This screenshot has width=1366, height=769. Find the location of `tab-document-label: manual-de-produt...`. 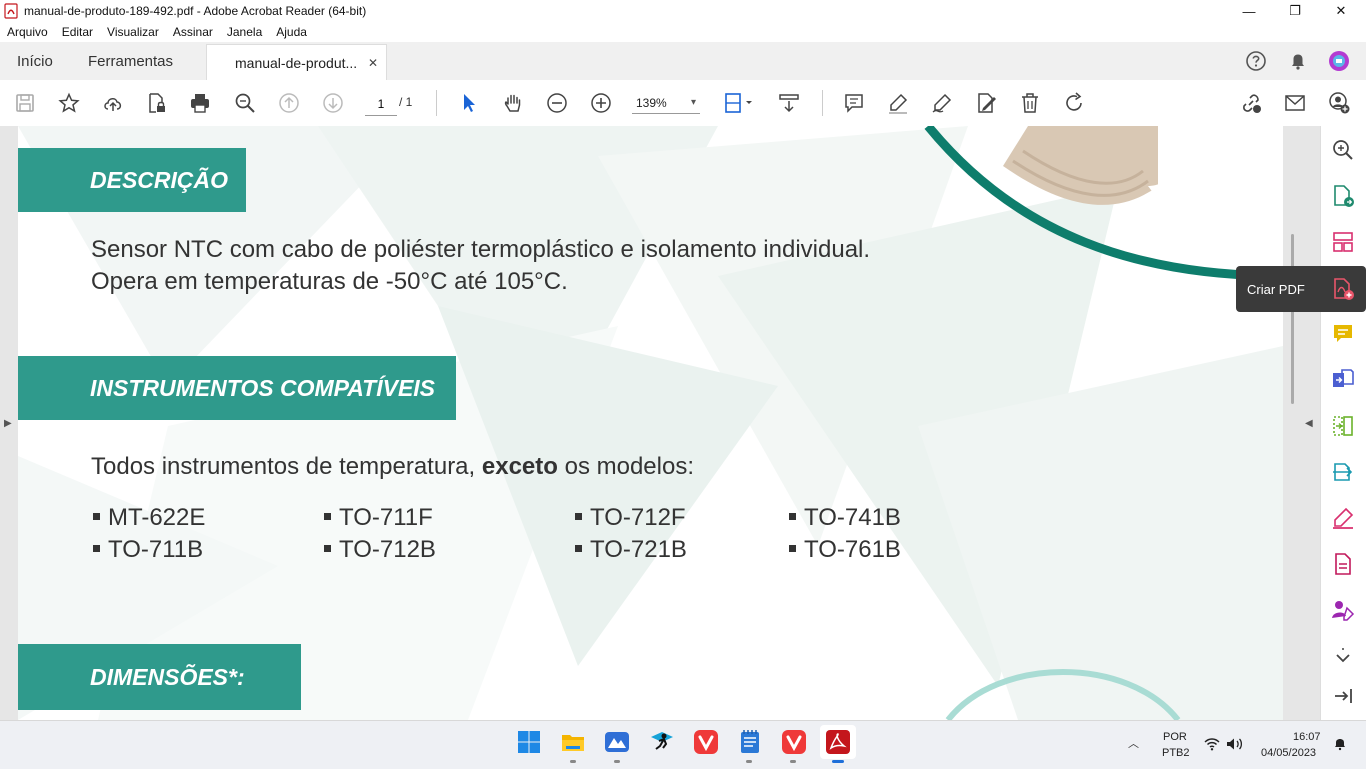

tab-document-label: manual-de-produt... is located at coordinates (296, 62).